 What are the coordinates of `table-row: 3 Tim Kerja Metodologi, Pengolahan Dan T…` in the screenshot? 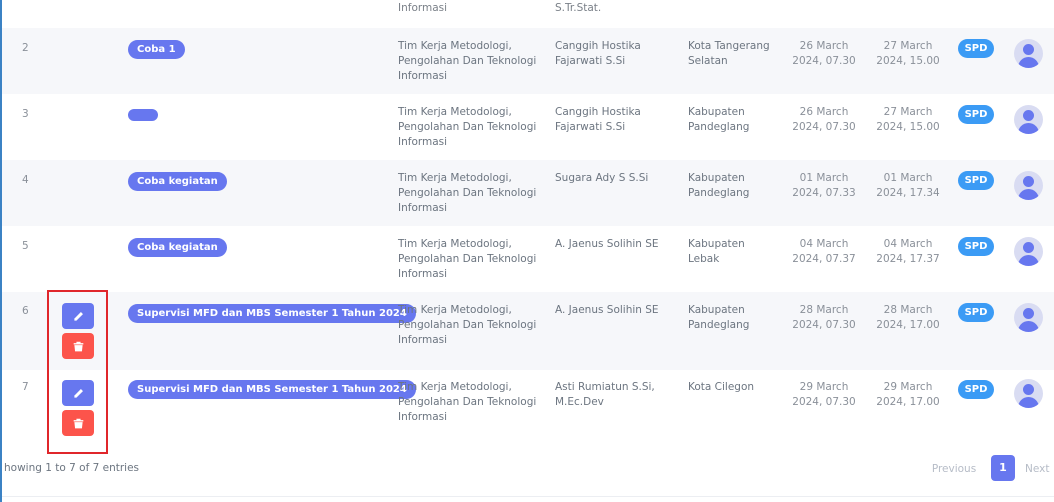 It's located at (528, 127).